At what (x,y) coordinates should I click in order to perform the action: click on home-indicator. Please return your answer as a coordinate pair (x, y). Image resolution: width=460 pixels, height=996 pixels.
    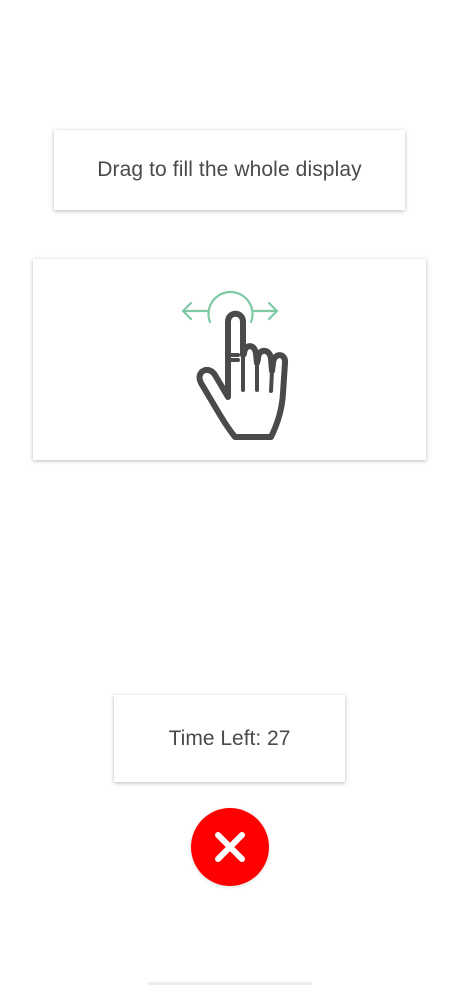
    Looking at the image, I should click on (230, 983).